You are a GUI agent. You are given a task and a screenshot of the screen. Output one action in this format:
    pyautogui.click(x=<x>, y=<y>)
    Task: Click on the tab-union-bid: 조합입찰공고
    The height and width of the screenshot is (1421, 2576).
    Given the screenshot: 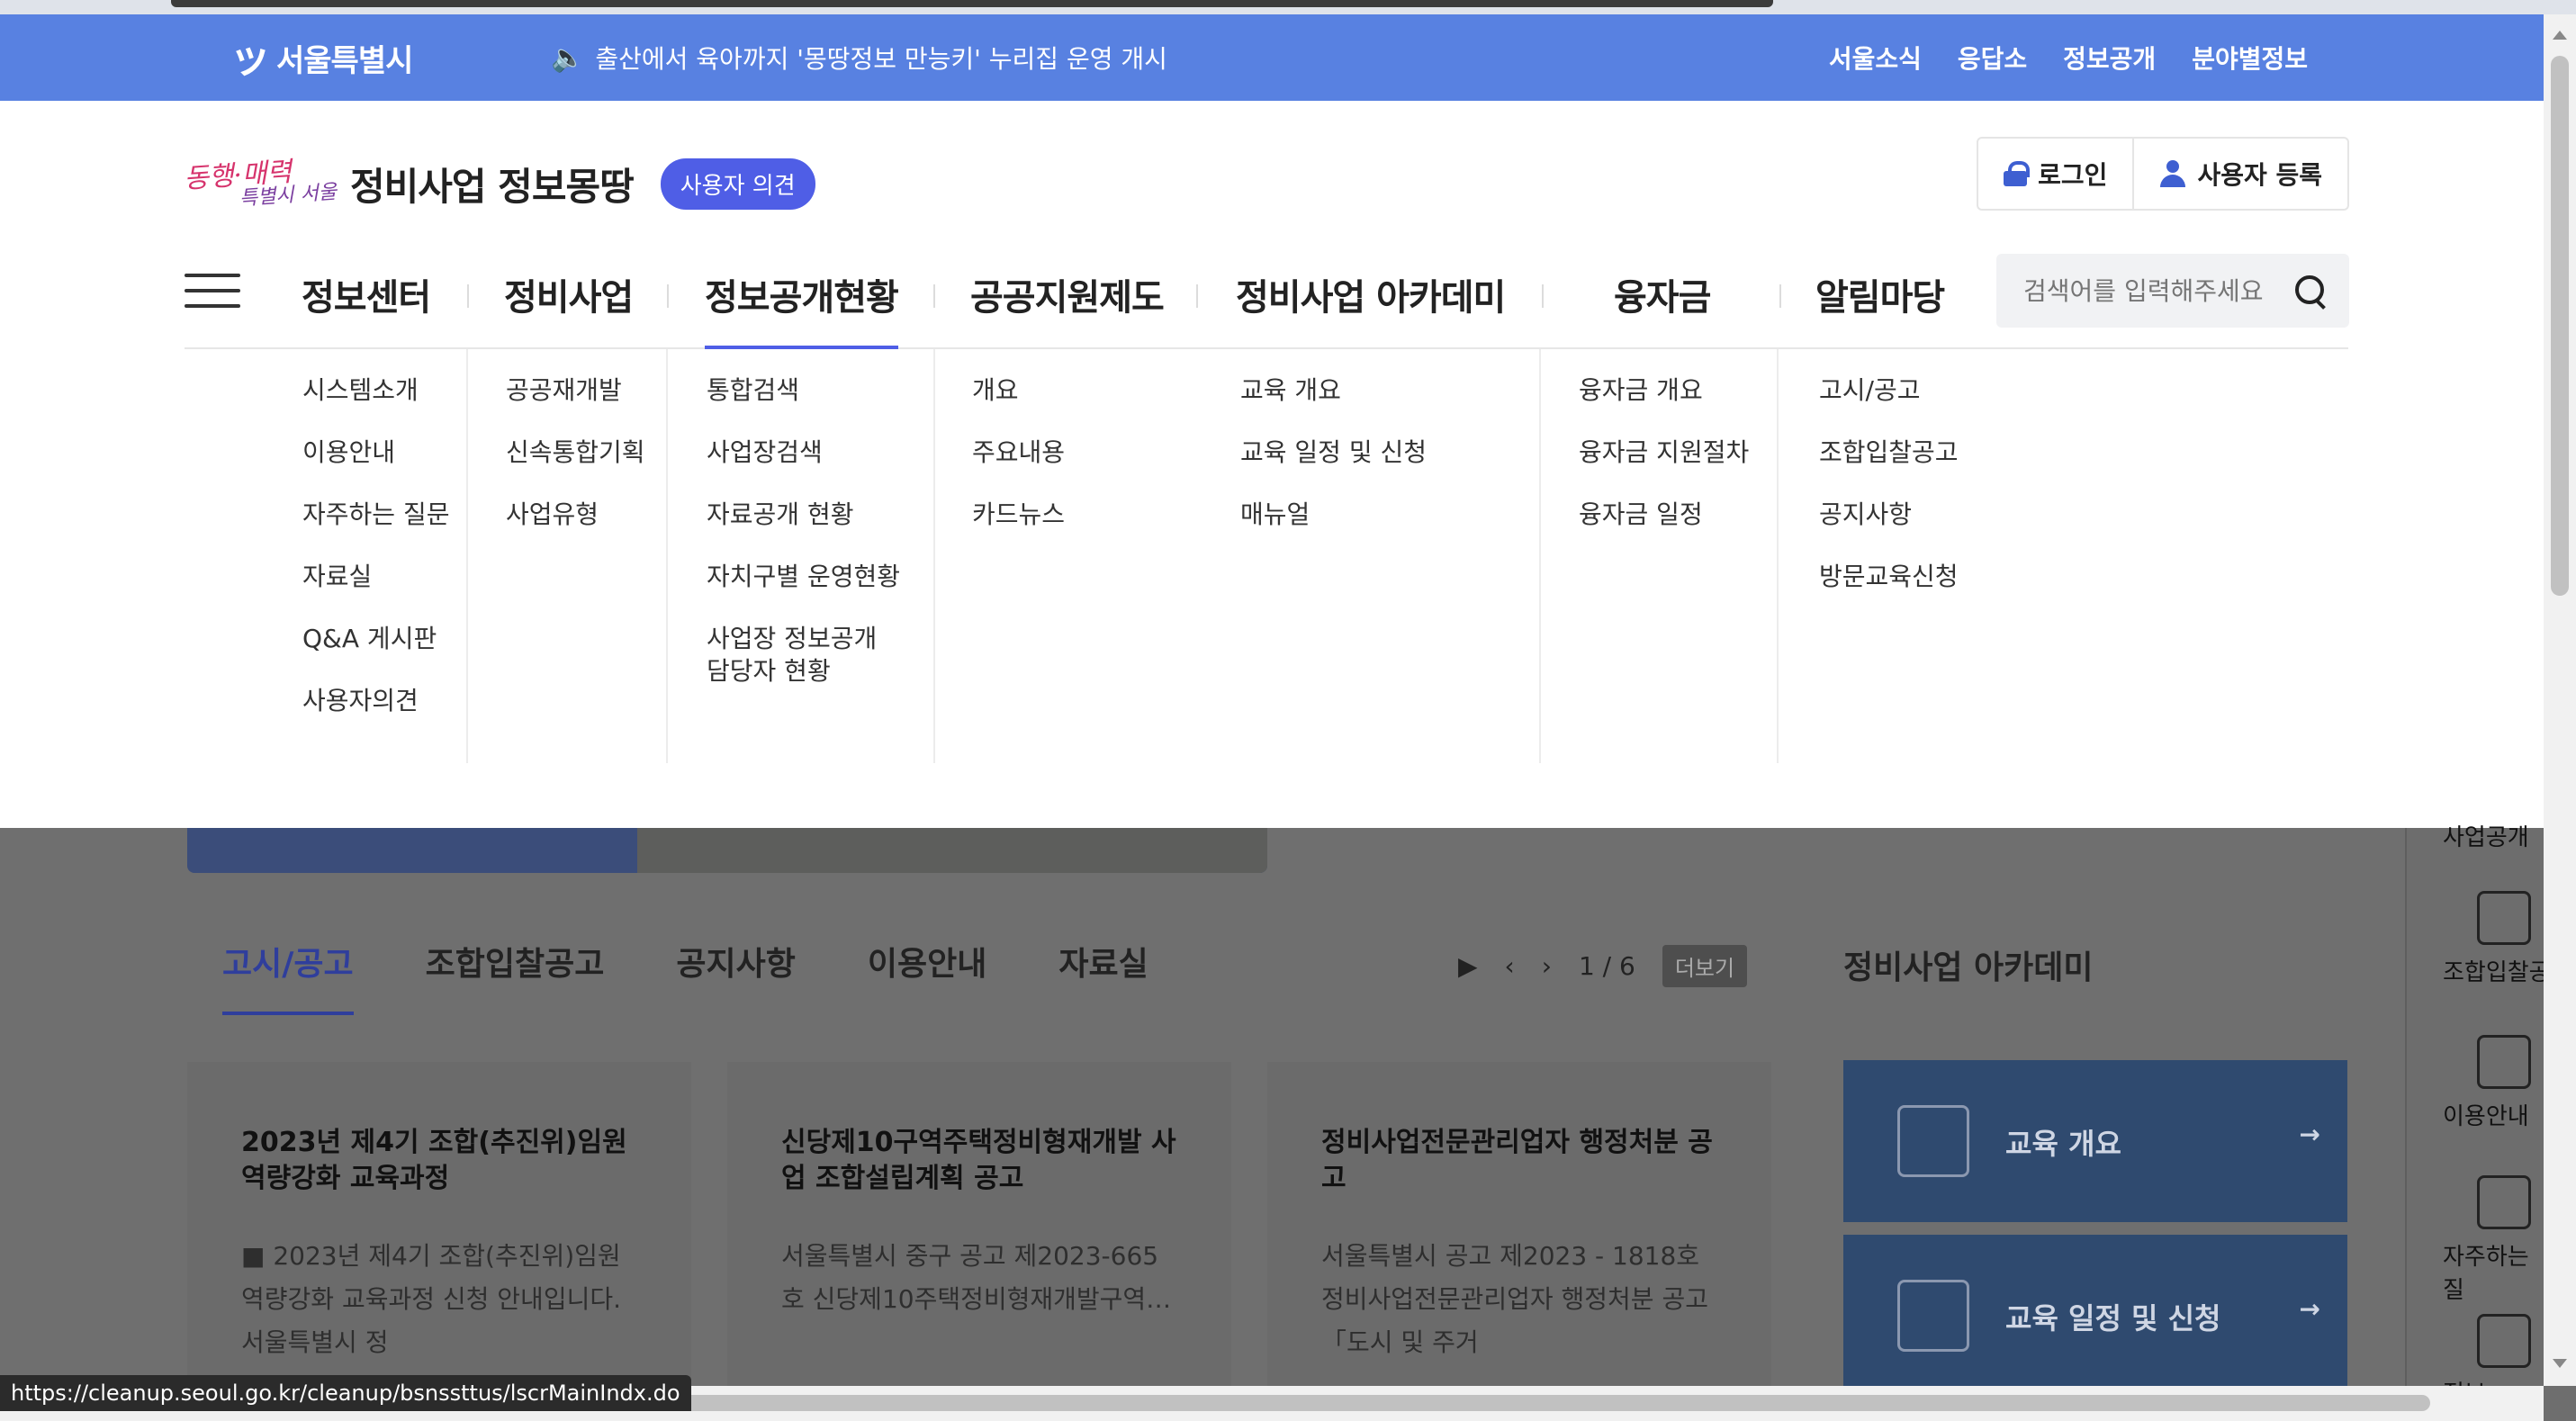 What is the action you would take?
    pyautogui.click(x=515, y=976)
    